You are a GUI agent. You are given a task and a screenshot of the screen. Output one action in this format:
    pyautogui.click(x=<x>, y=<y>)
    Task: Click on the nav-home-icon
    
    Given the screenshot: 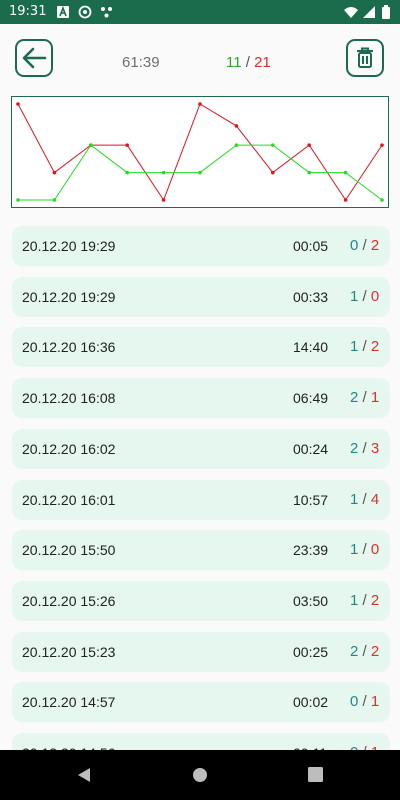 What is the action you would take?
    pyautogui.click(x=200, y=775)
    